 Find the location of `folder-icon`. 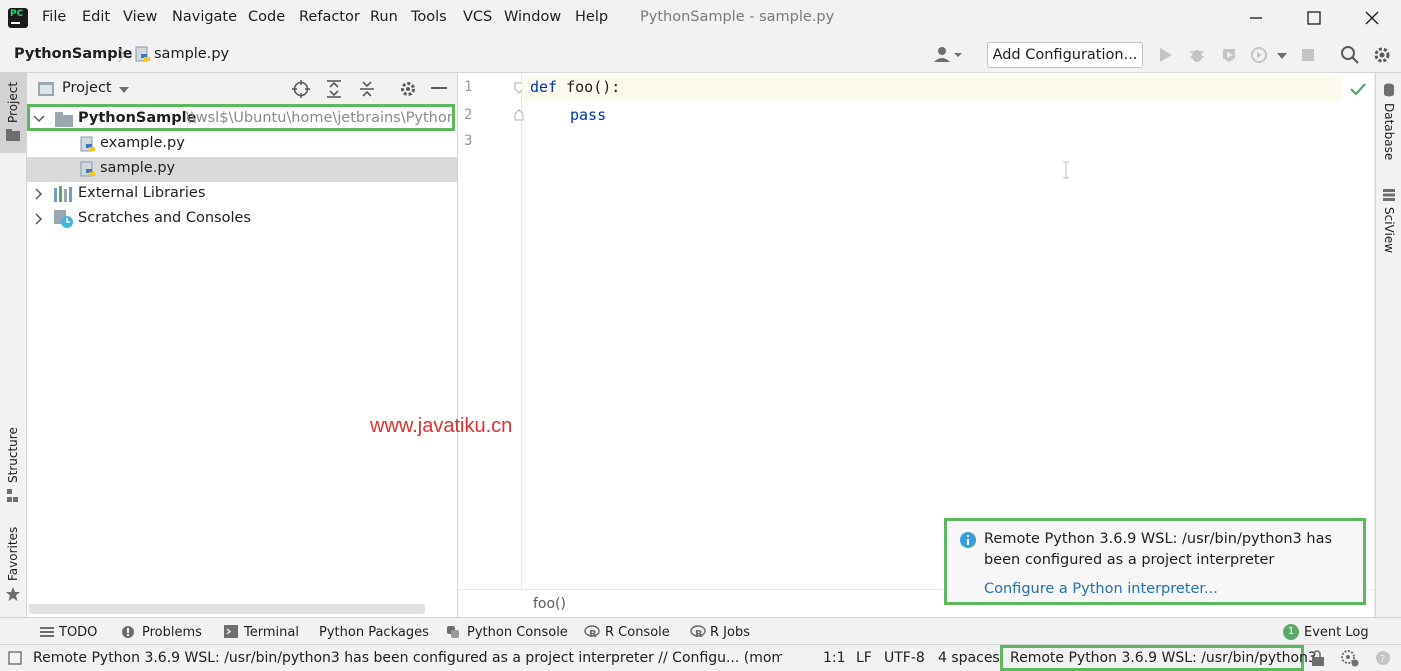

folder-icon is located at coordinates (13, 135).